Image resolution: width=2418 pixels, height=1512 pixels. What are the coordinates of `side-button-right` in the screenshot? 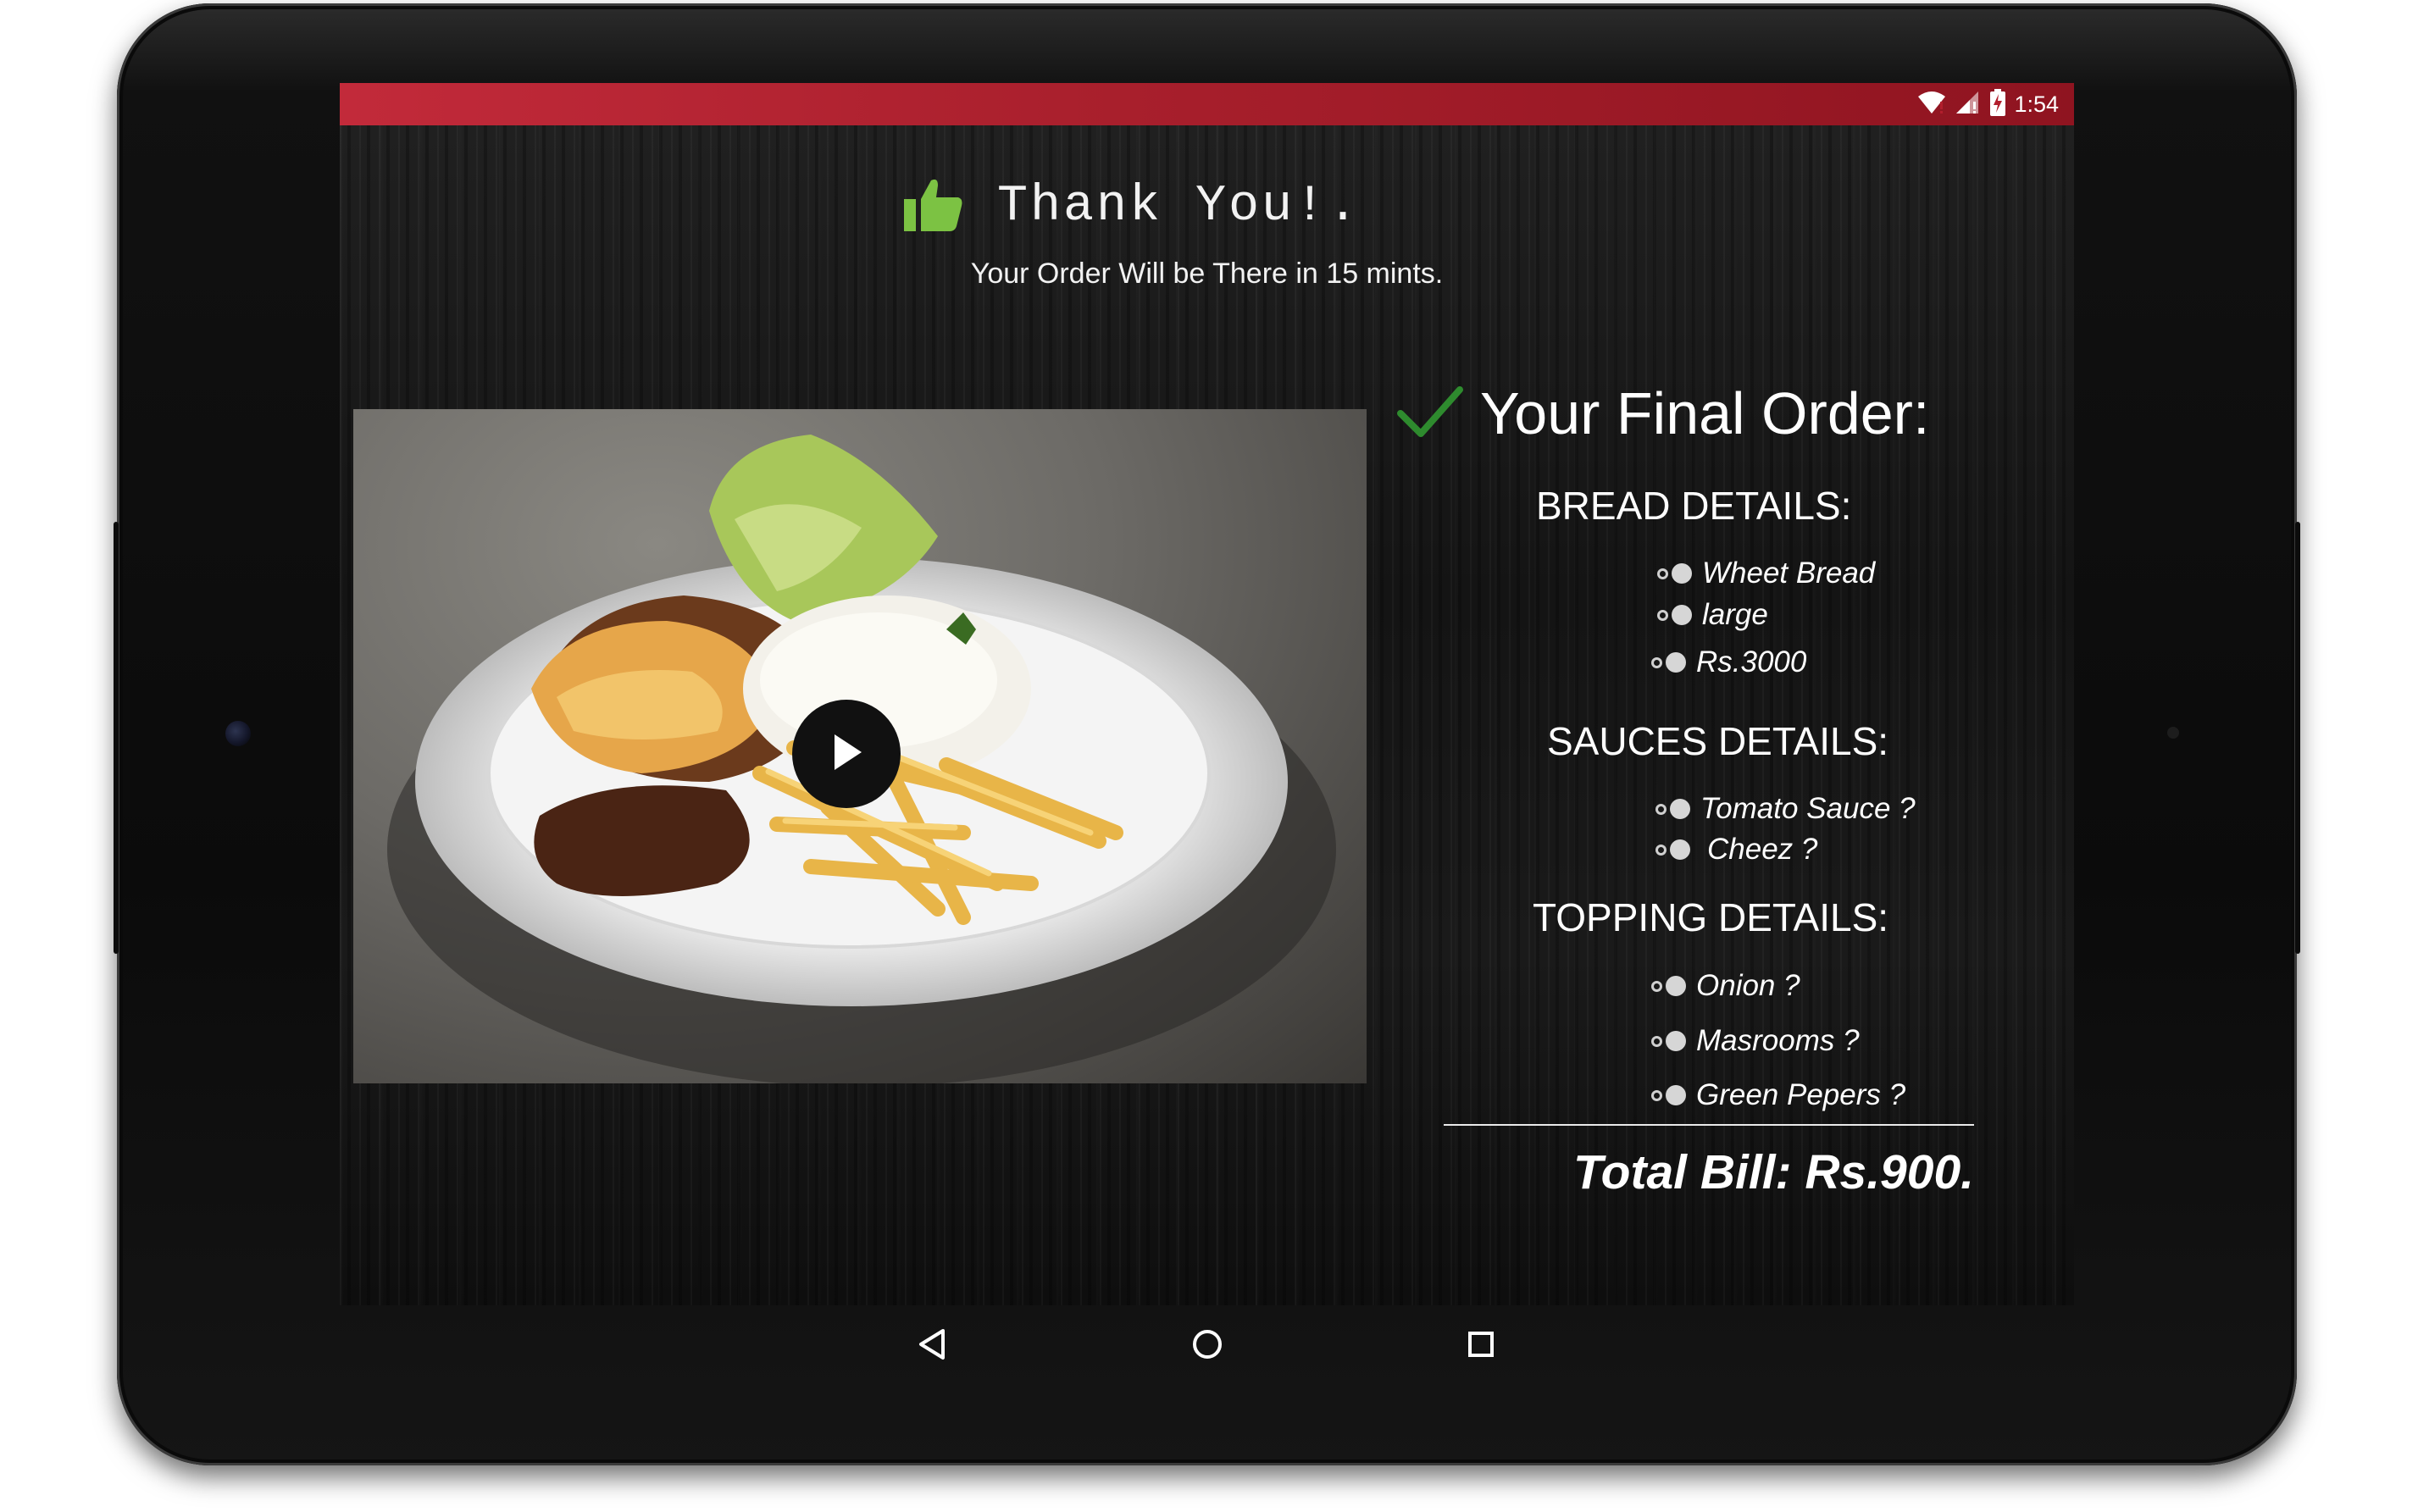 It's located at (2297, 738).